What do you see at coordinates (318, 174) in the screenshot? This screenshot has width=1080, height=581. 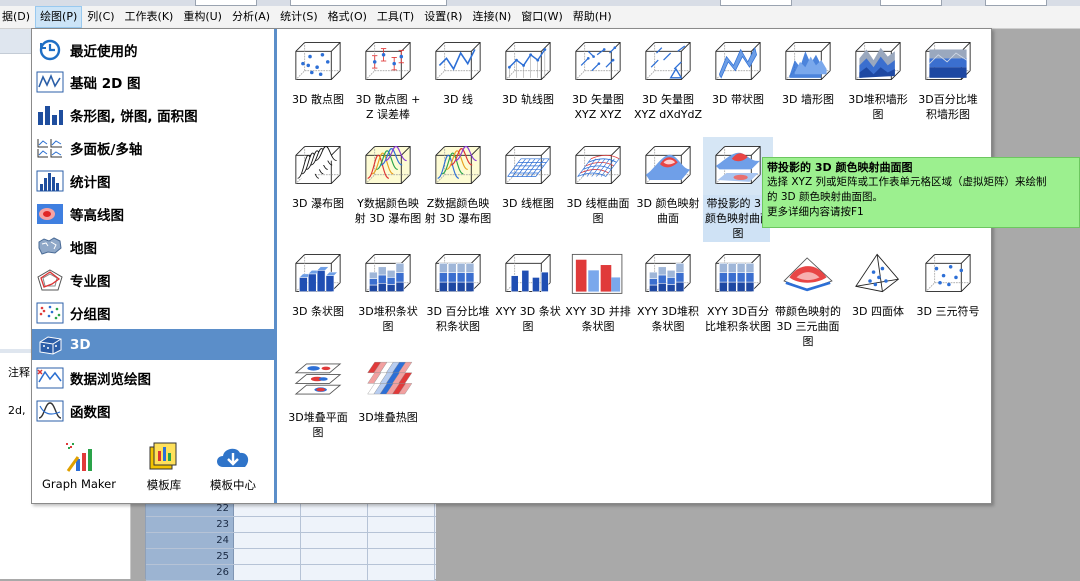 I see `plot-tile: 3D 瀑布图` at bounding box center [318, 174].